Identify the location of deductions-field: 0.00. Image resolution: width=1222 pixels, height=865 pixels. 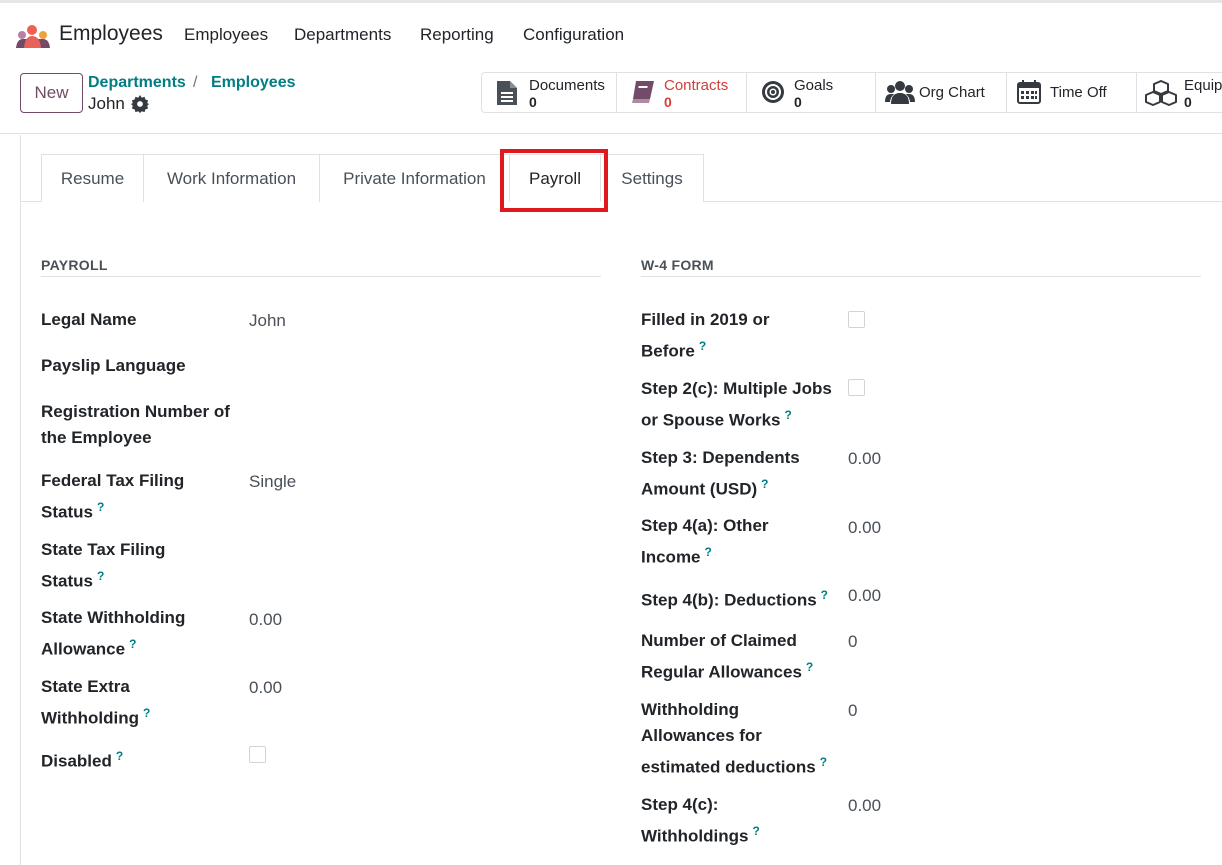
(864, 596).